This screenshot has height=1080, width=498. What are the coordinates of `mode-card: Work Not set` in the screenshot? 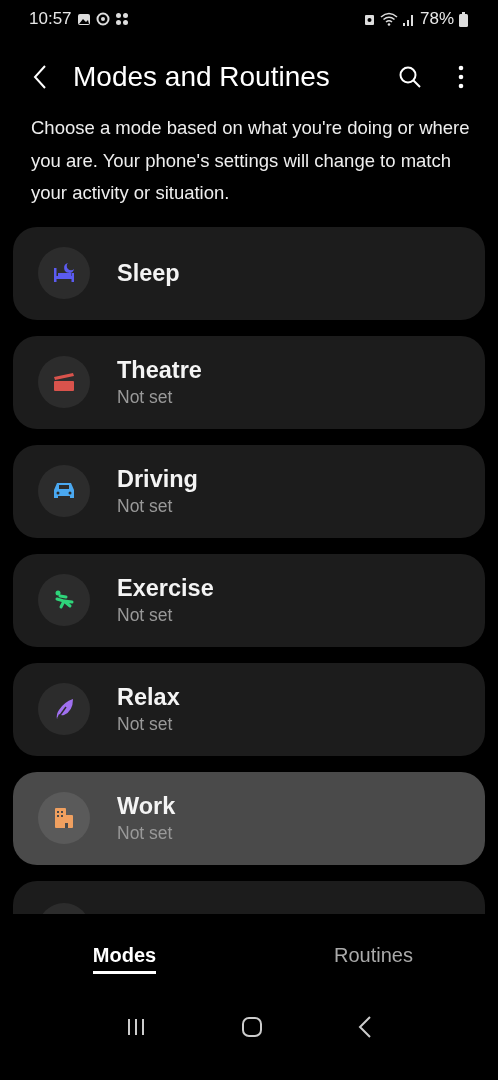 It's located at (249, 818).